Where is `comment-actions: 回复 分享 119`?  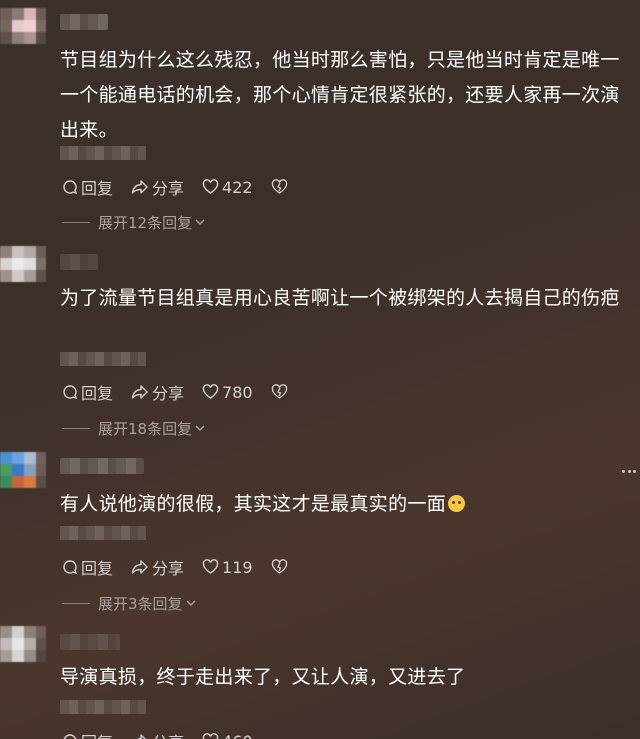
comment-actions: 回复 分享 119 is located at coordinates (185, 567).